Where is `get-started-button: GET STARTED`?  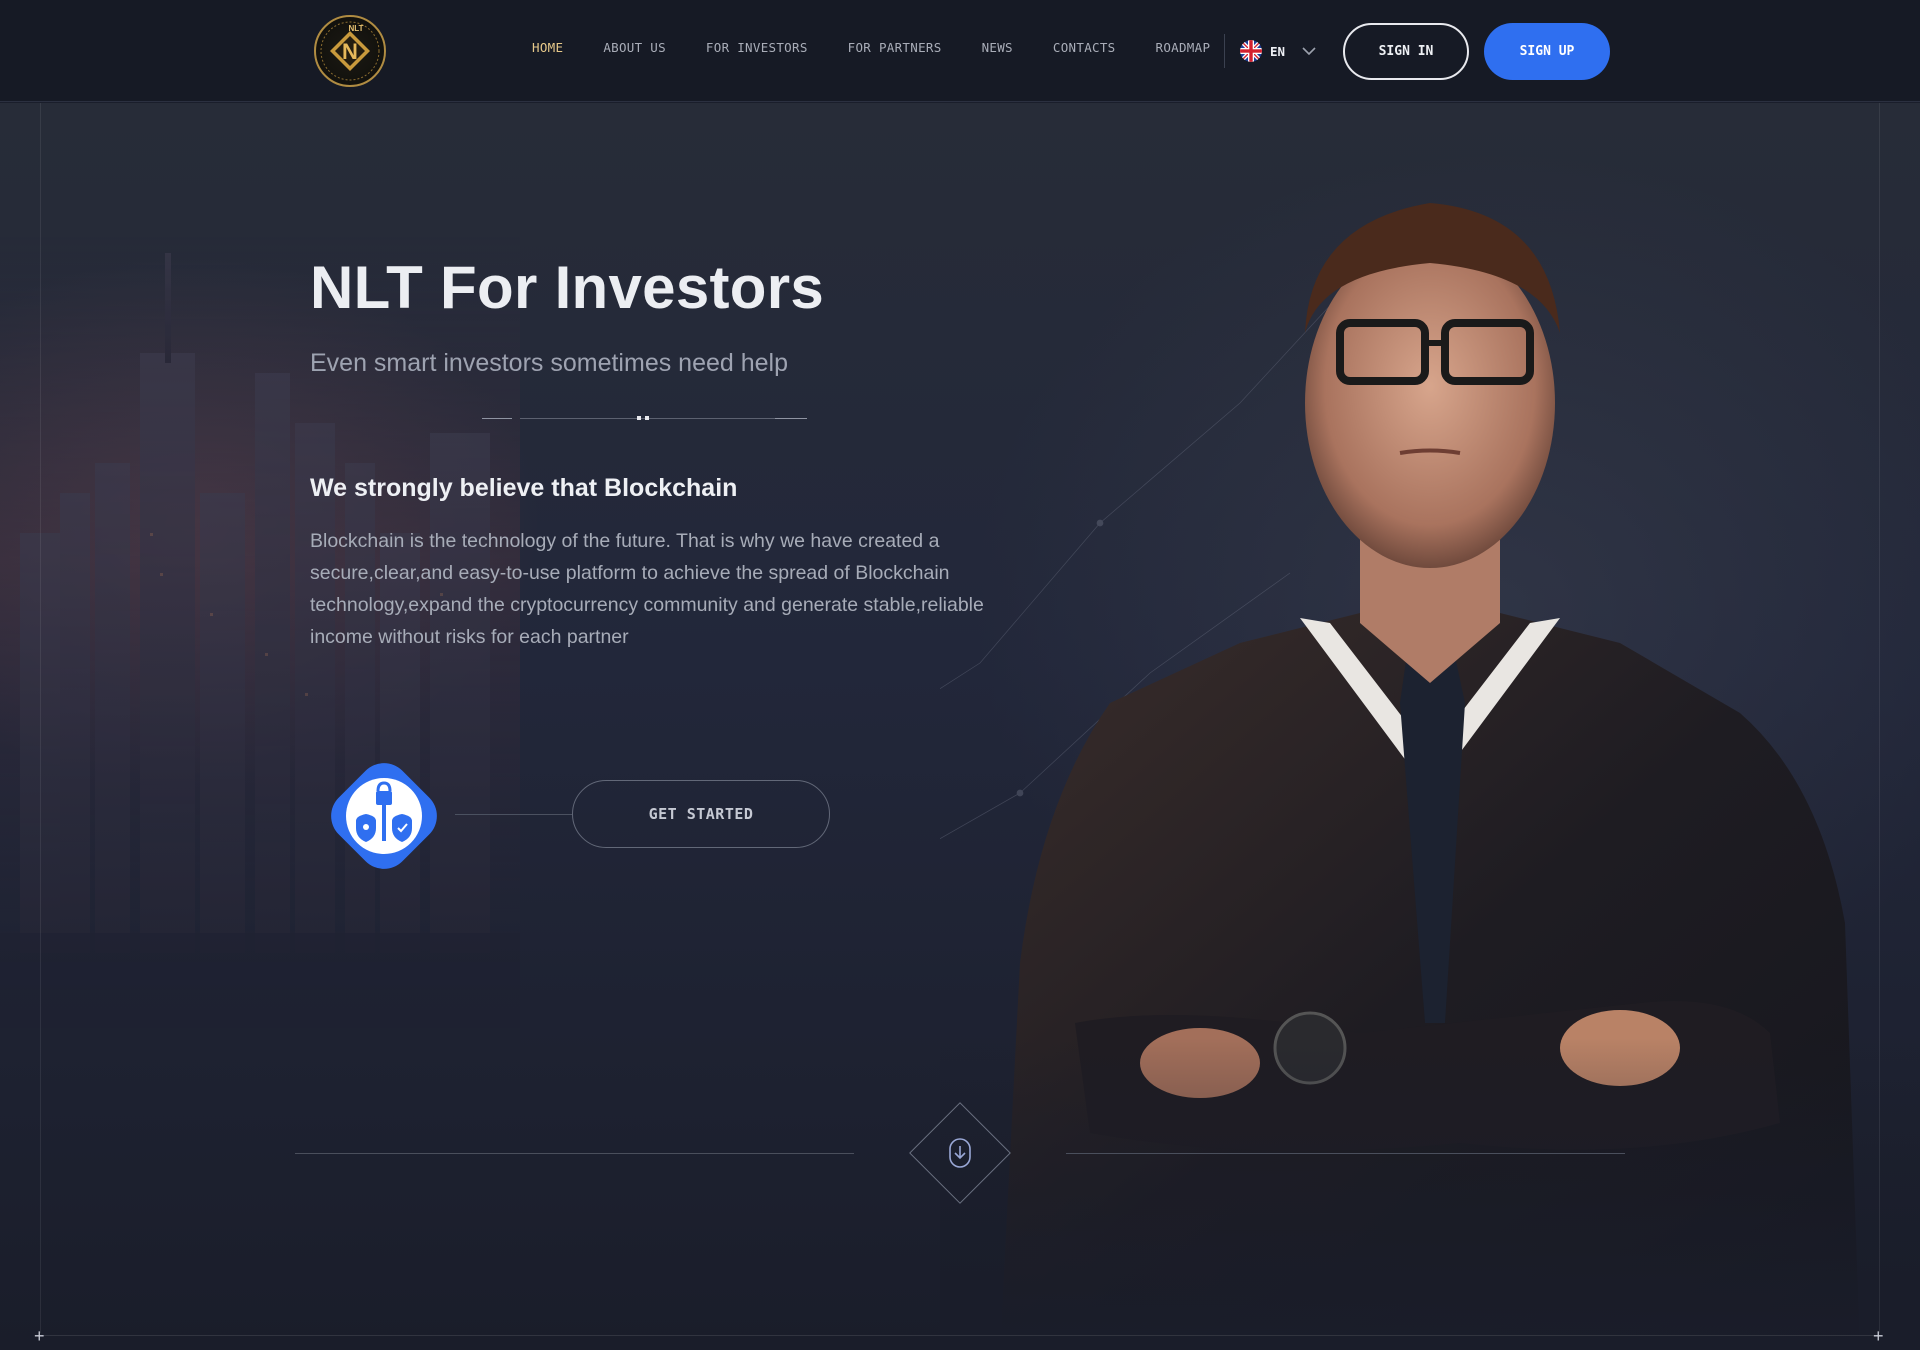 get-started-button: GET STARTED is located at coordinates (701, 814).